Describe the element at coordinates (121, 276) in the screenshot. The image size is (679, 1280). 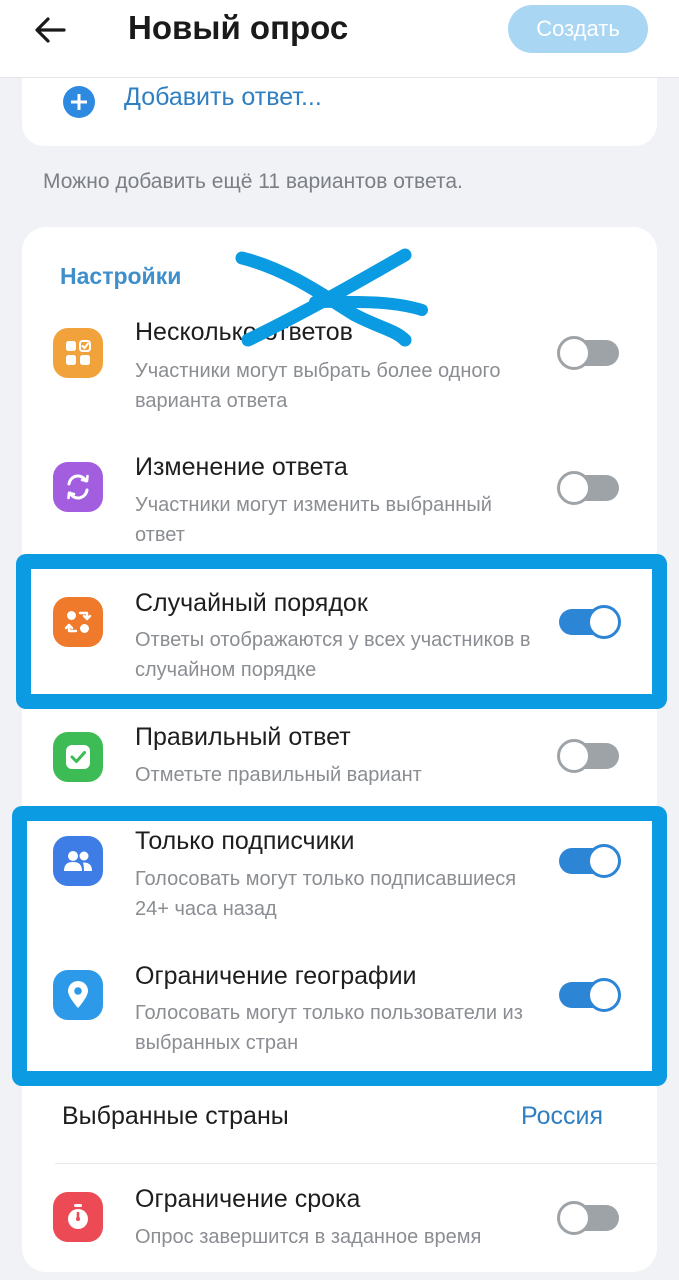
I see `settings-heading: Настройки` at that location.